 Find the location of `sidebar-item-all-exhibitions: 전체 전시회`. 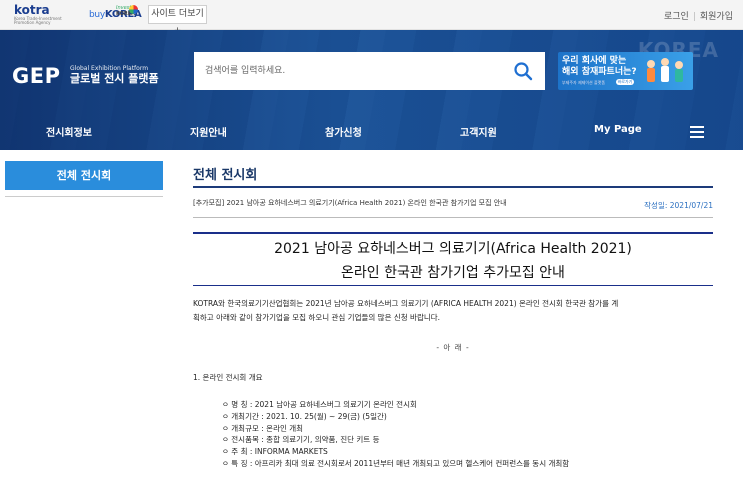

sidebar-item-all-exhibitions: 전체 전시회 is located at coordinates (84, 175).